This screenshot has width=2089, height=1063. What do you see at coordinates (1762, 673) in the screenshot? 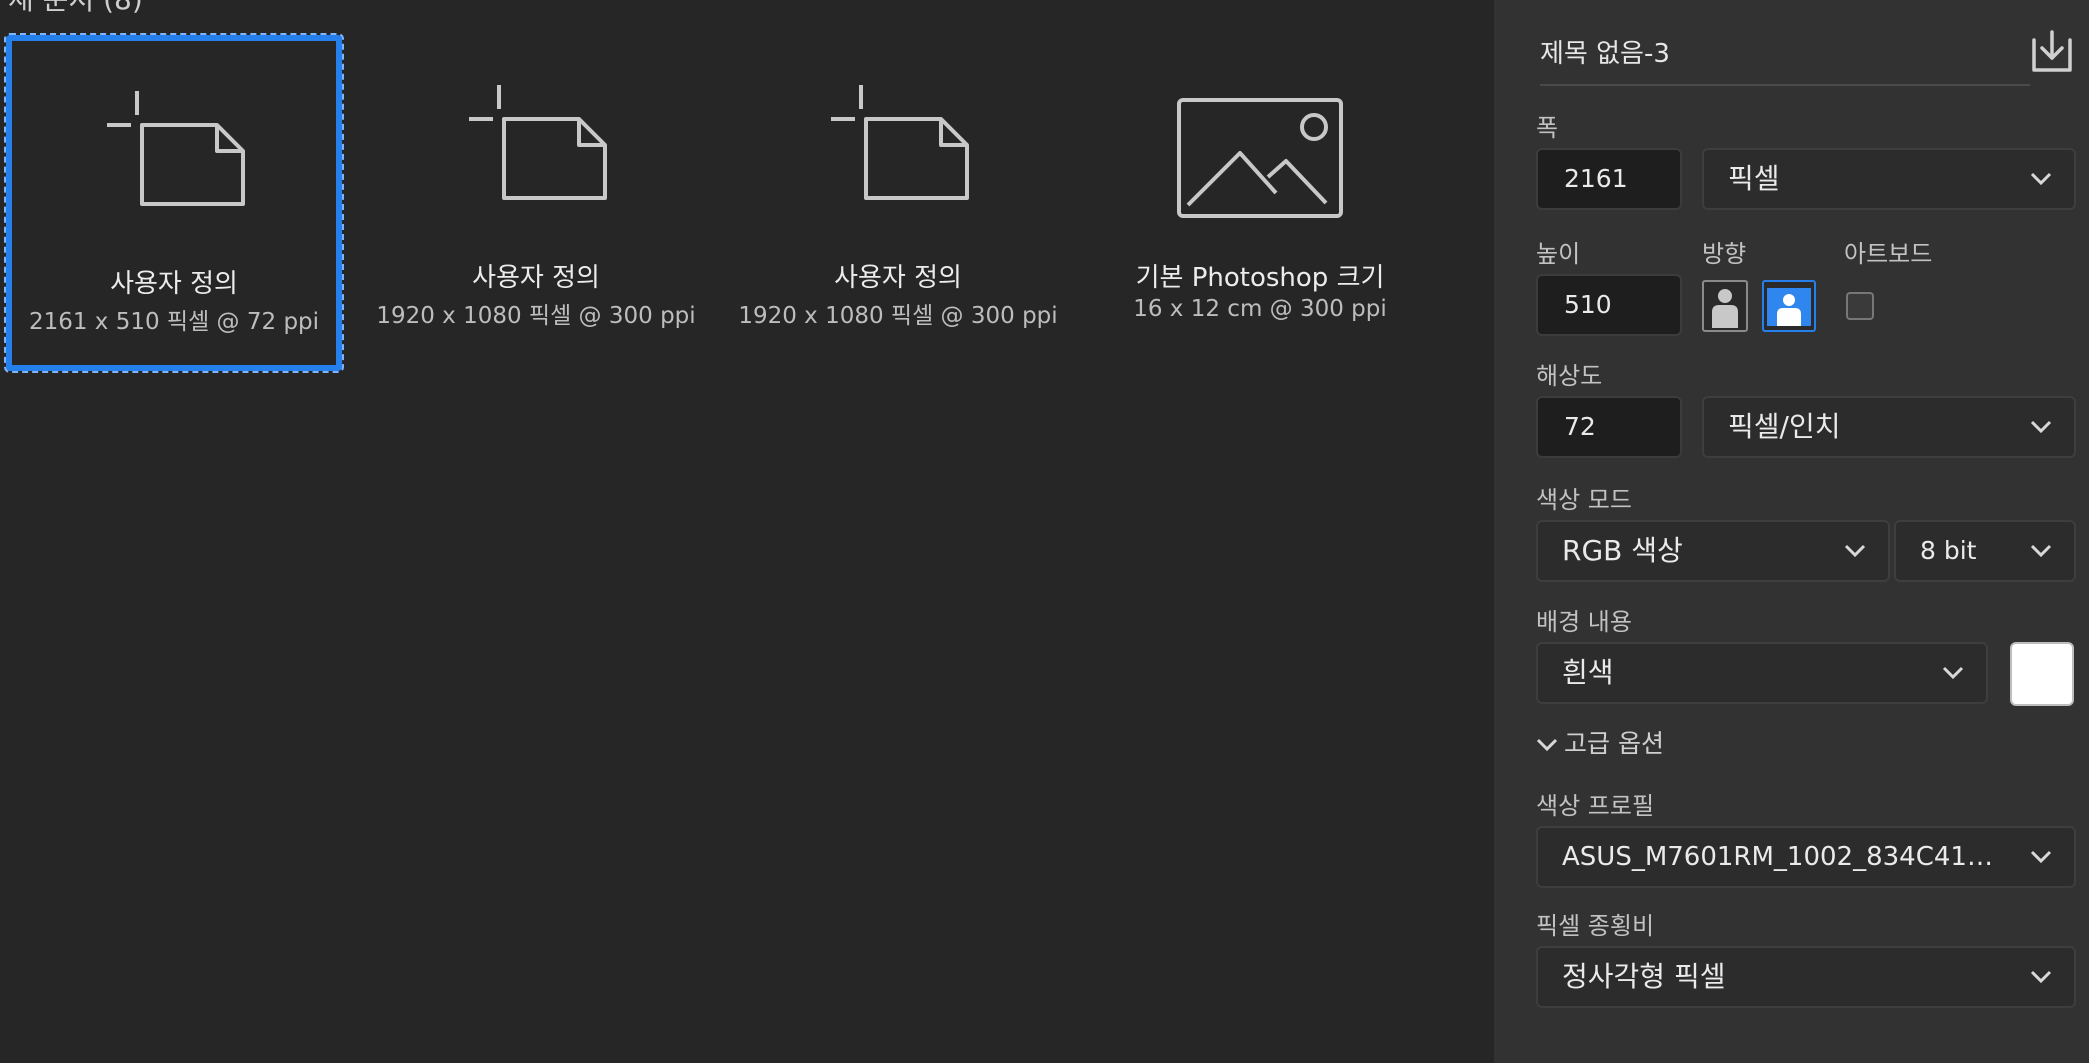
I see `background-select: 흰색` at bounding box center [1762, 673].